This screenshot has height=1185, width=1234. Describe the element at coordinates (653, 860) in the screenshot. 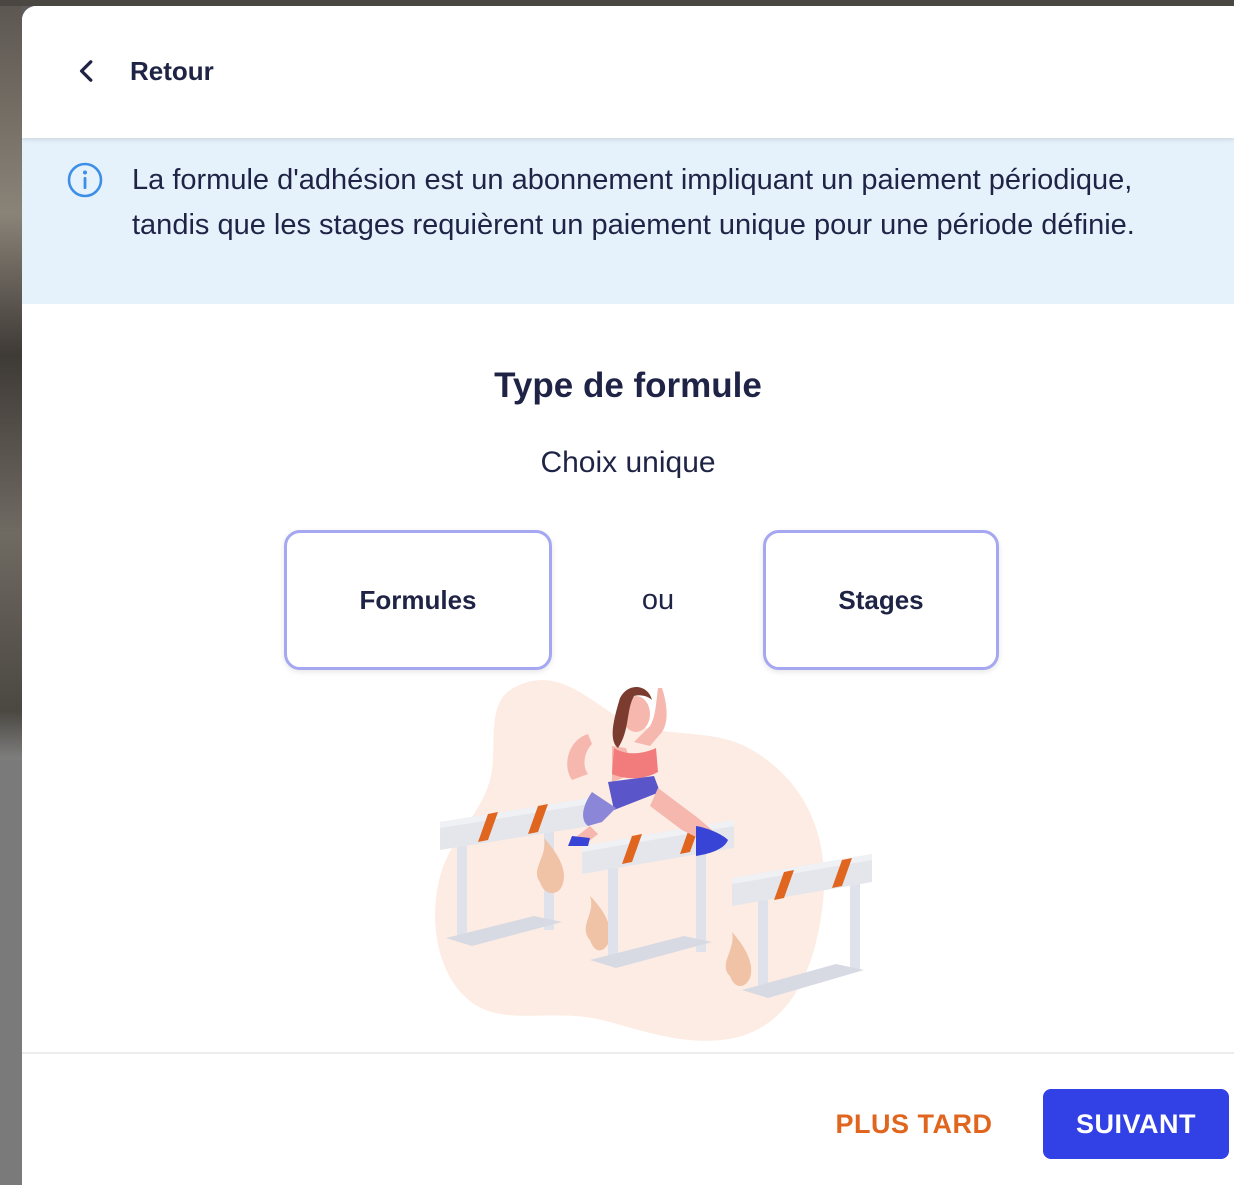

I see `hurdle-runner-illustration` at that location.